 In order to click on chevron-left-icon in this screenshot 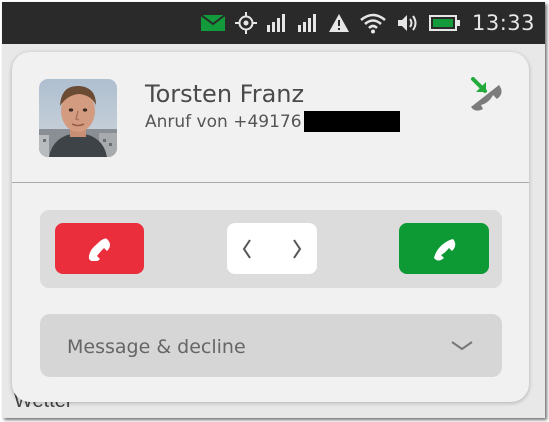, I will do `click(246, 248)`.